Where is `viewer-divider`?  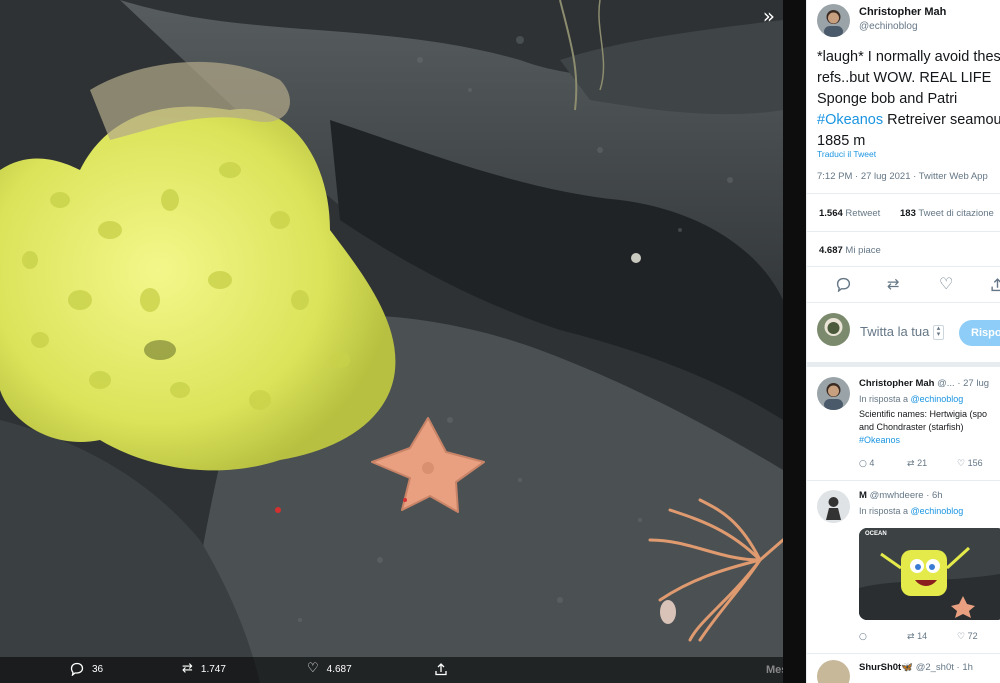 viewer-divider is located at coordinates (794, 341).